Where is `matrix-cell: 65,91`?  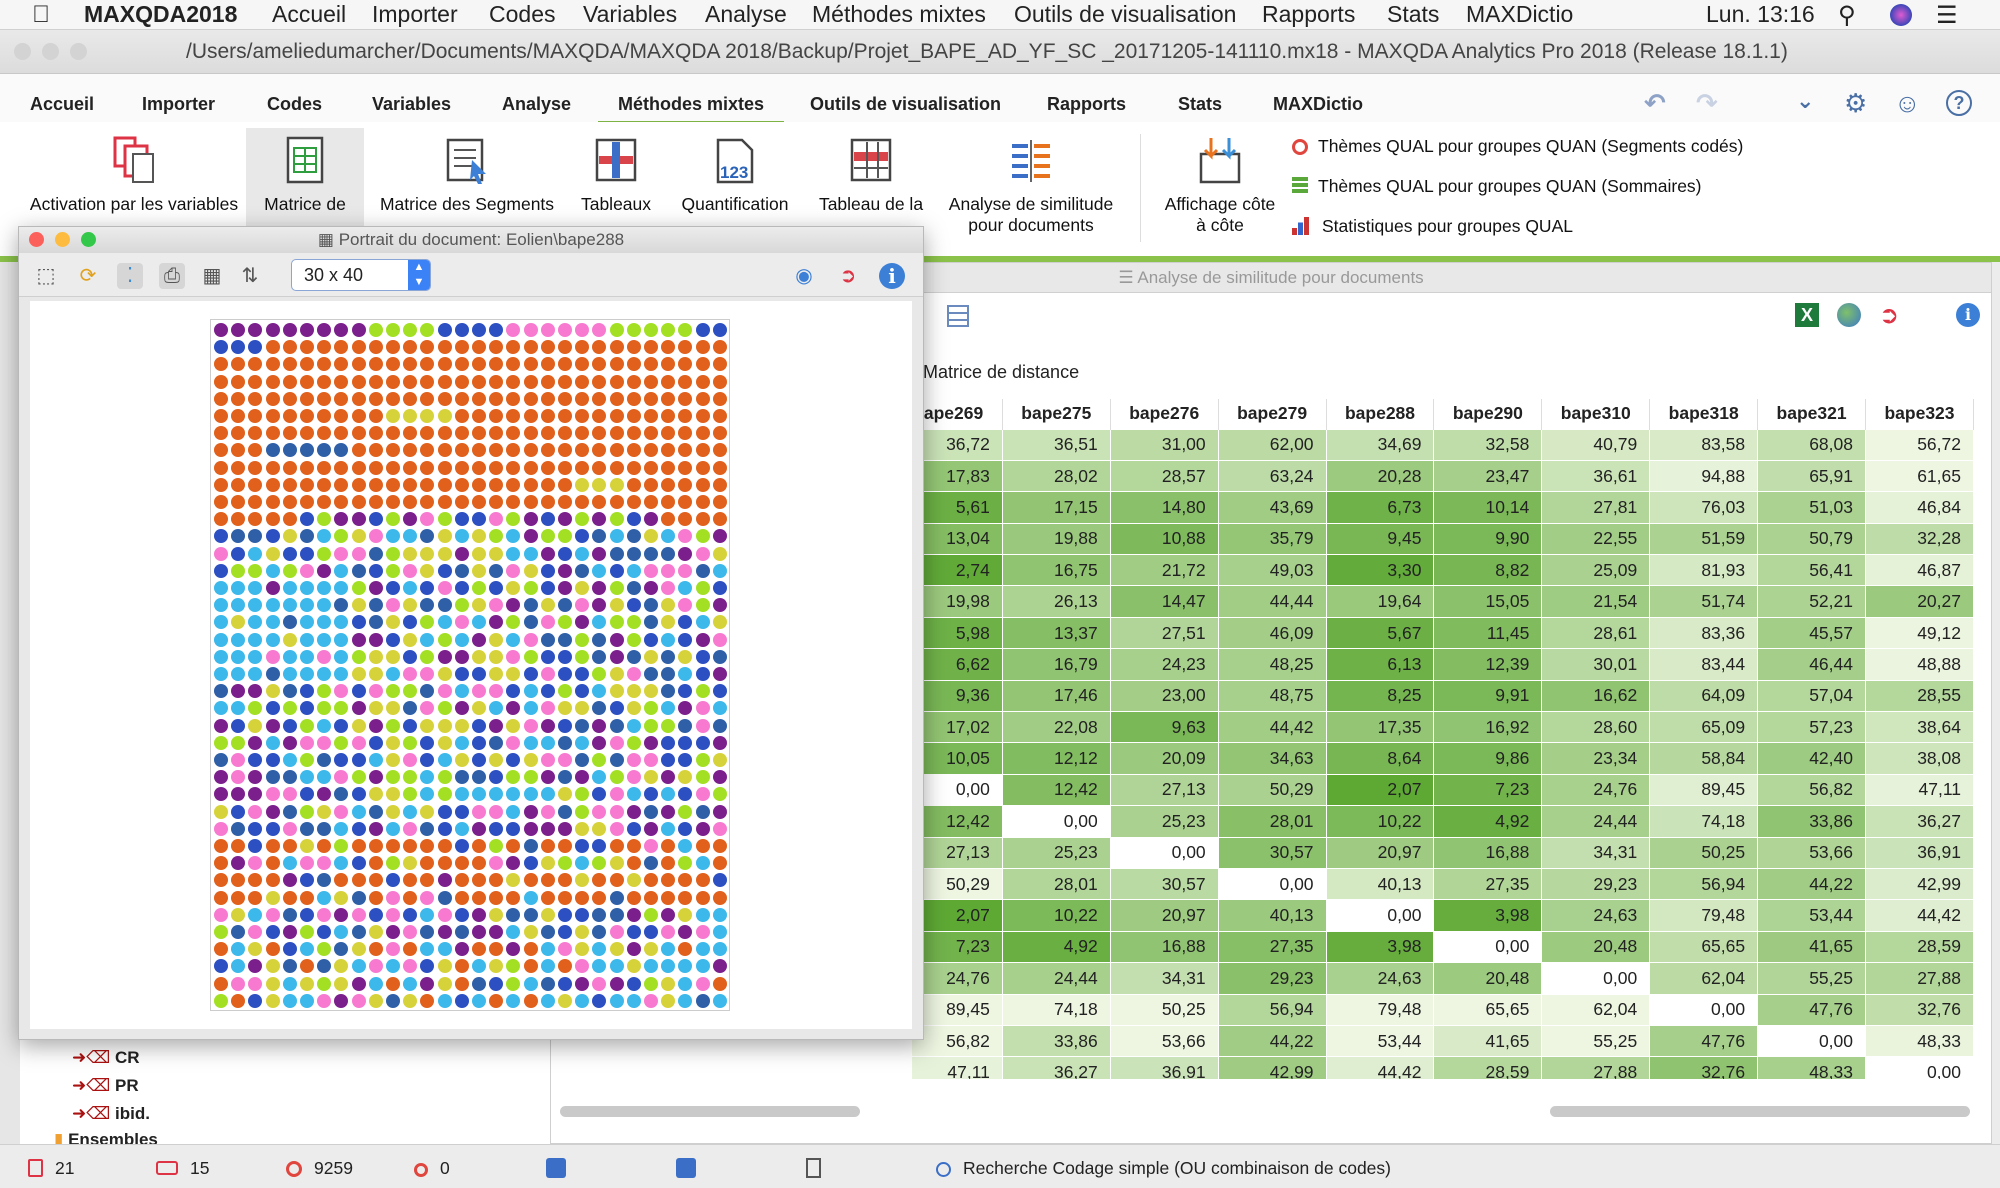
matrix-cell: 65,91 is located at coordinates (1811, 476).